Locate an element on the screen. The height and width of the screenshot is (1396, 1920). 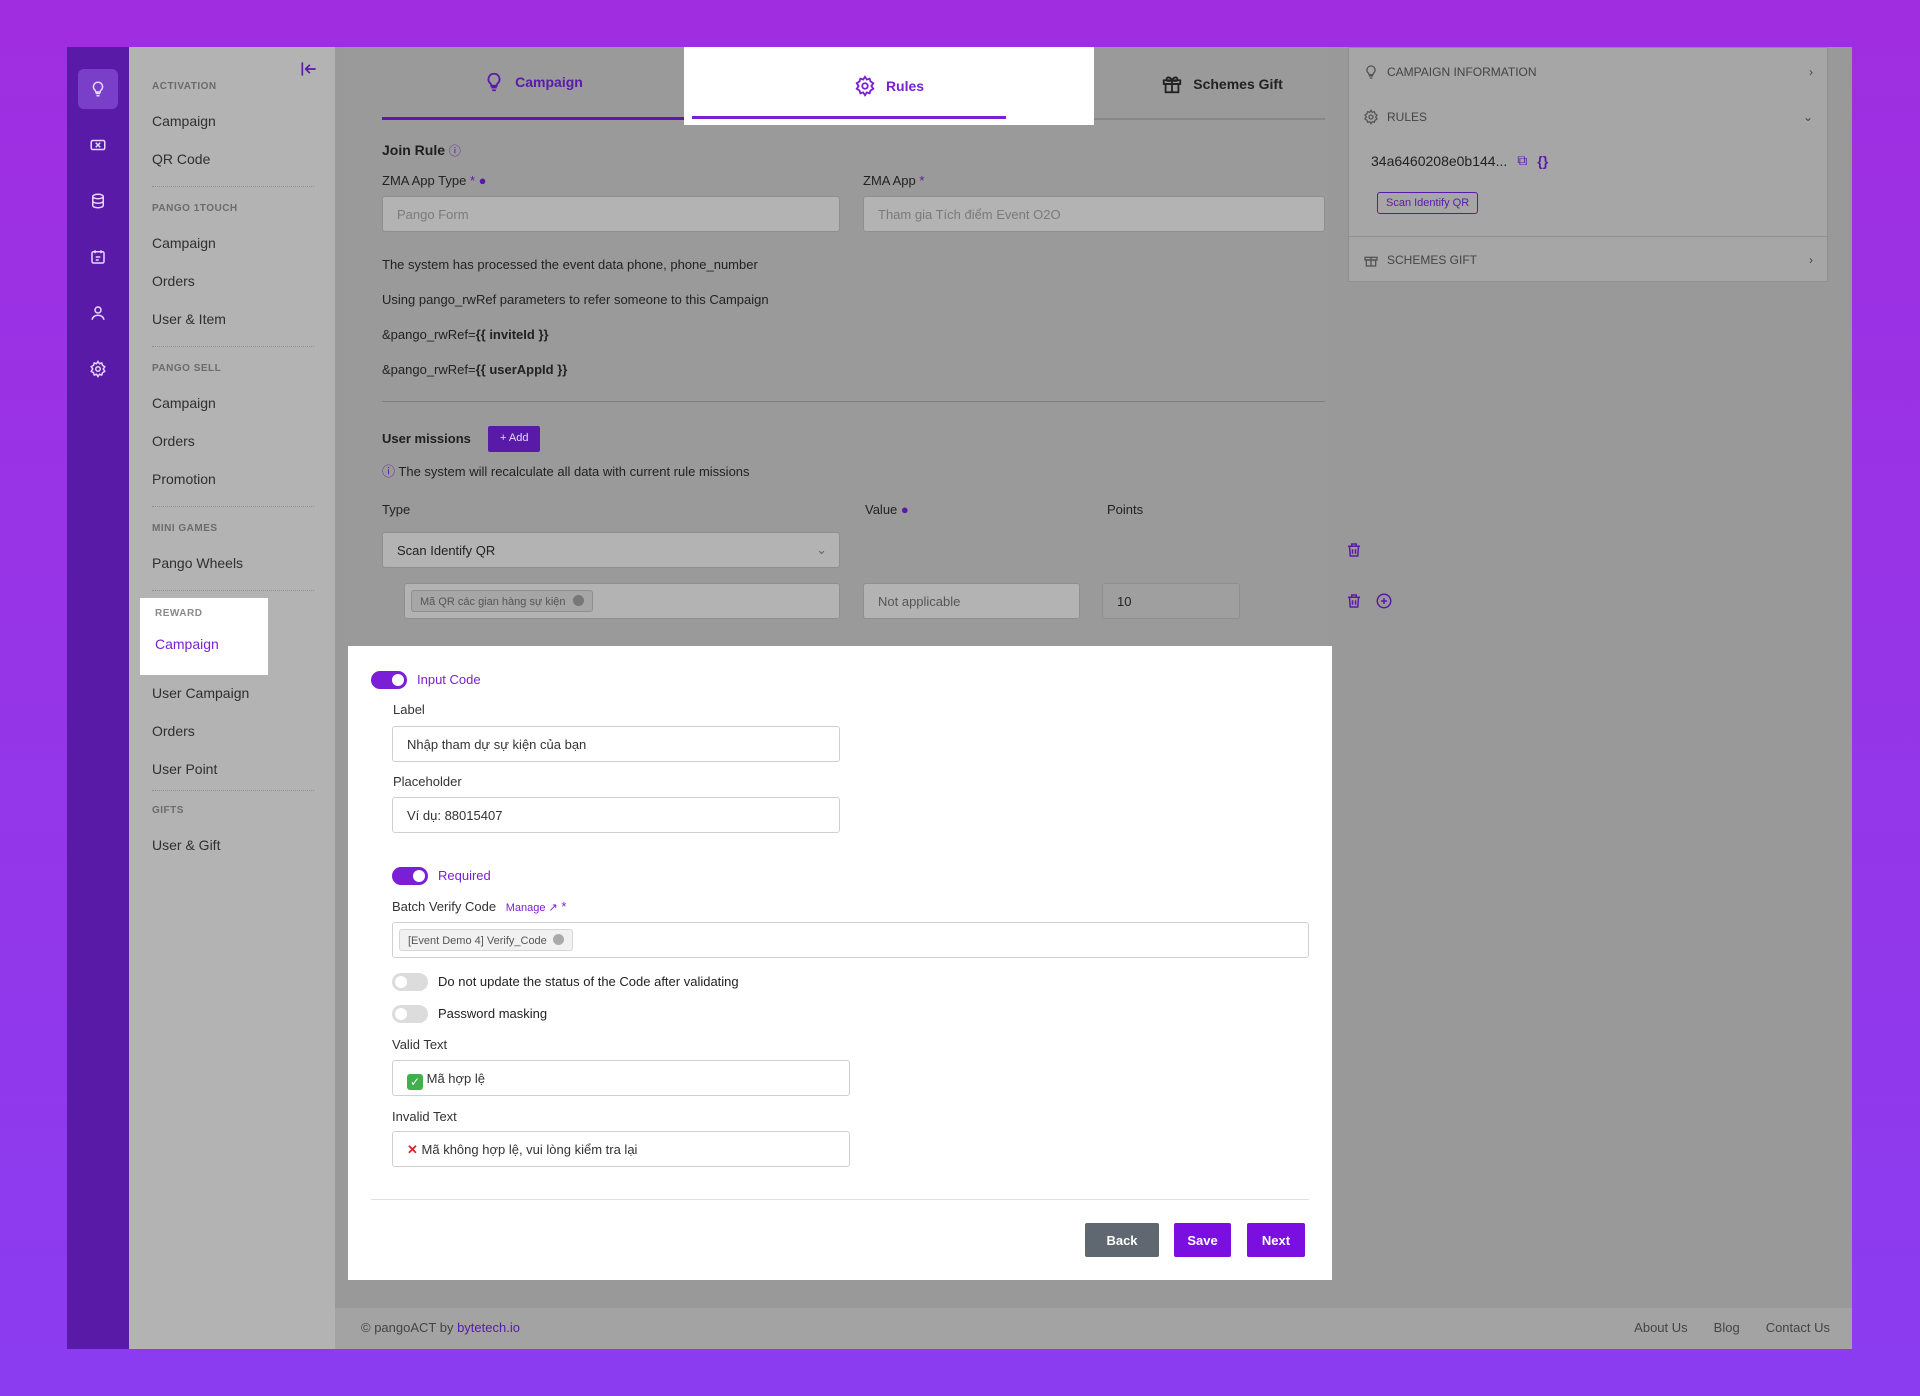
label-input: Nhập tham dự sự kiện của bạn is located at coordinates (616, 744).